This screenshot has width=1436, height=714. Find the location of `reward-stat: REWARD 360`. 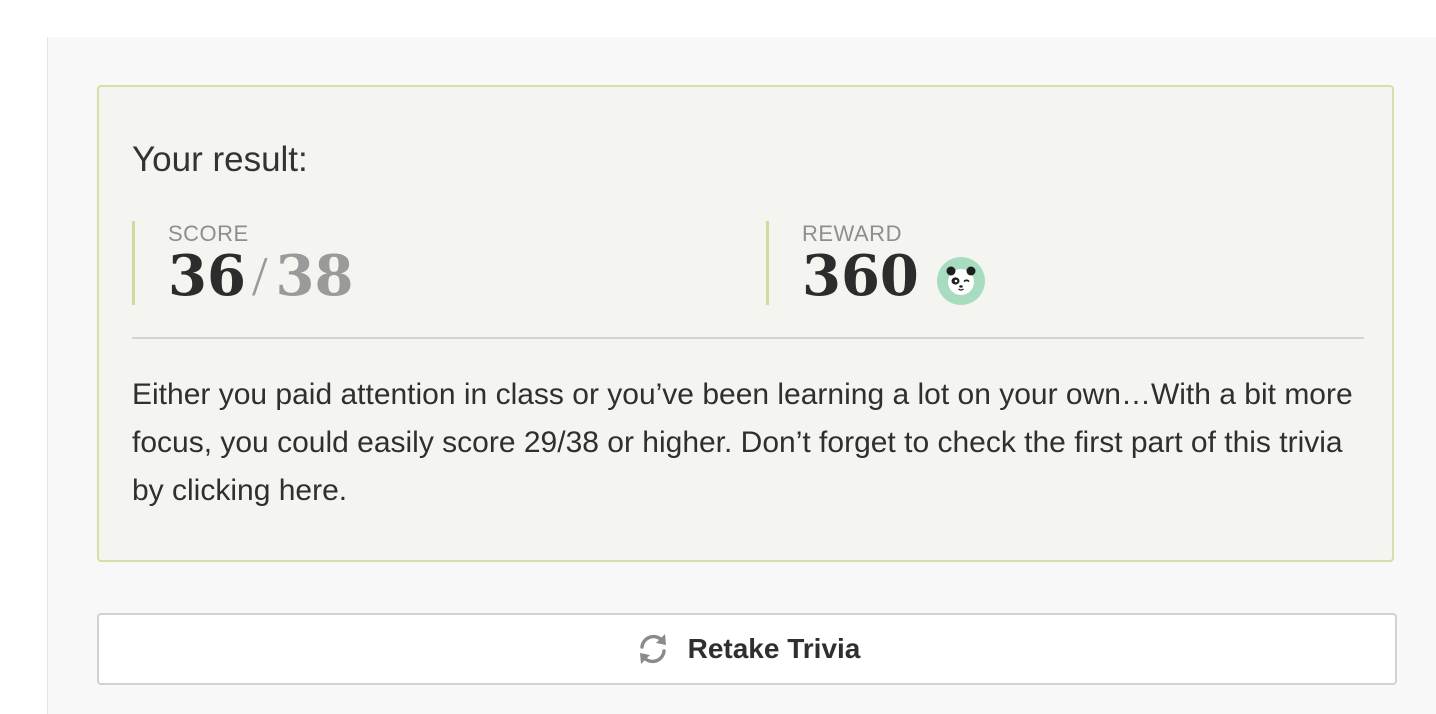

reward-stat: REWARD 360 is located at coordinates (1046, 265).